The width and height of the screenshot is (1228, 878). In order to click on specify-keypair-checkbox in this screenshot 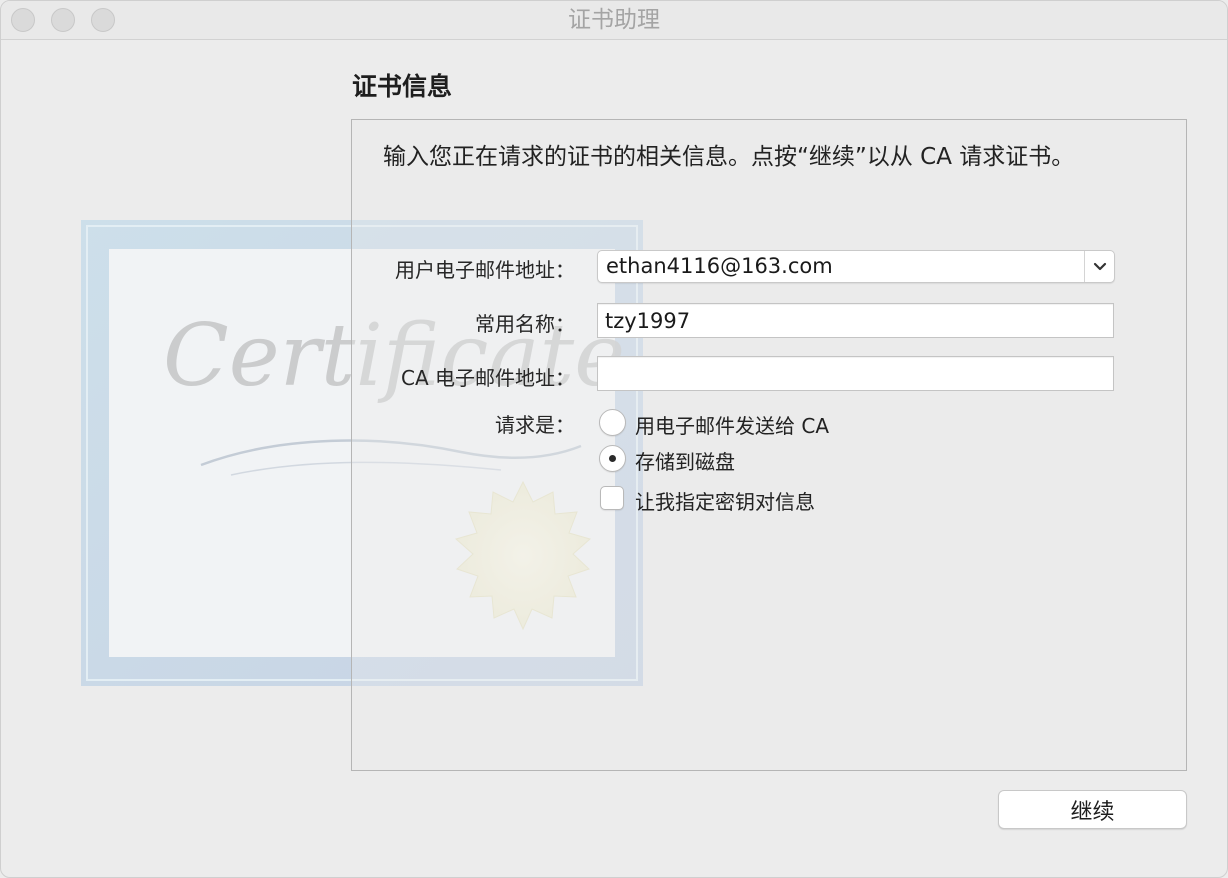, I will do `click(612, 498)`.